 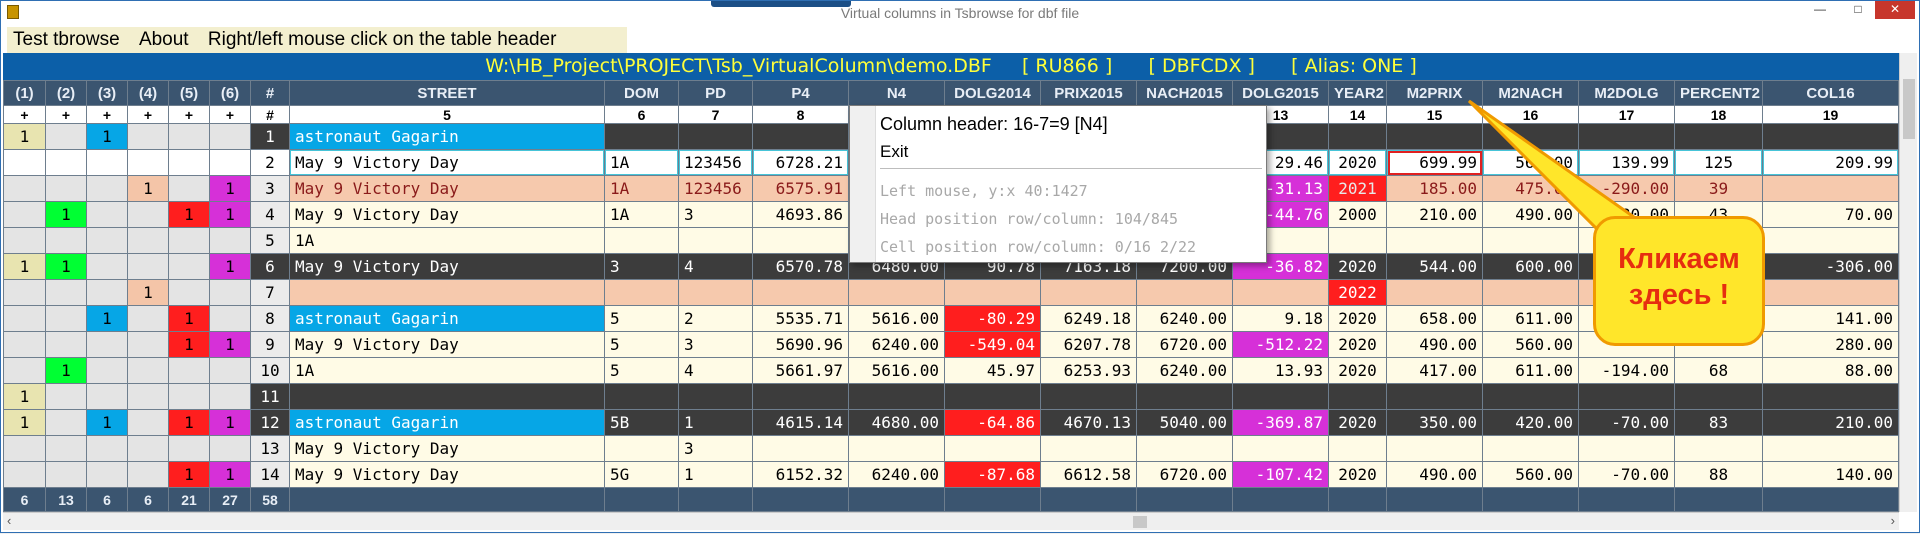 What do you see at coordinates (1357, 214) in the screenshot?
I see `table-cell: 2000` at bounding box center [1357, 214].